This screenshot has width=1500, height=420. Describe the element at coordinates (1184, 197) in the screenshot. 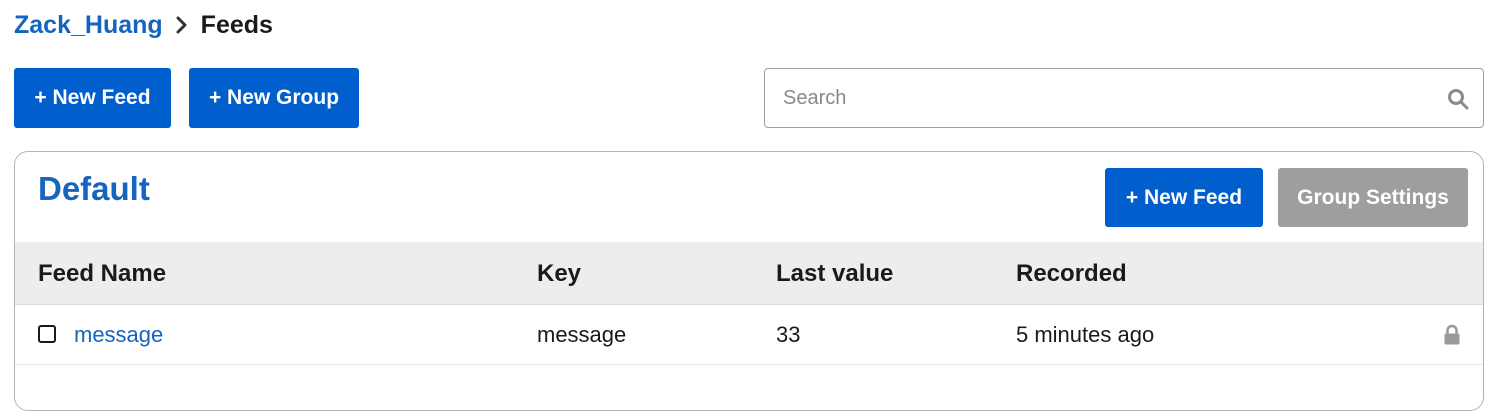

I see `group-new-feed-button: + New Feed` at that location.